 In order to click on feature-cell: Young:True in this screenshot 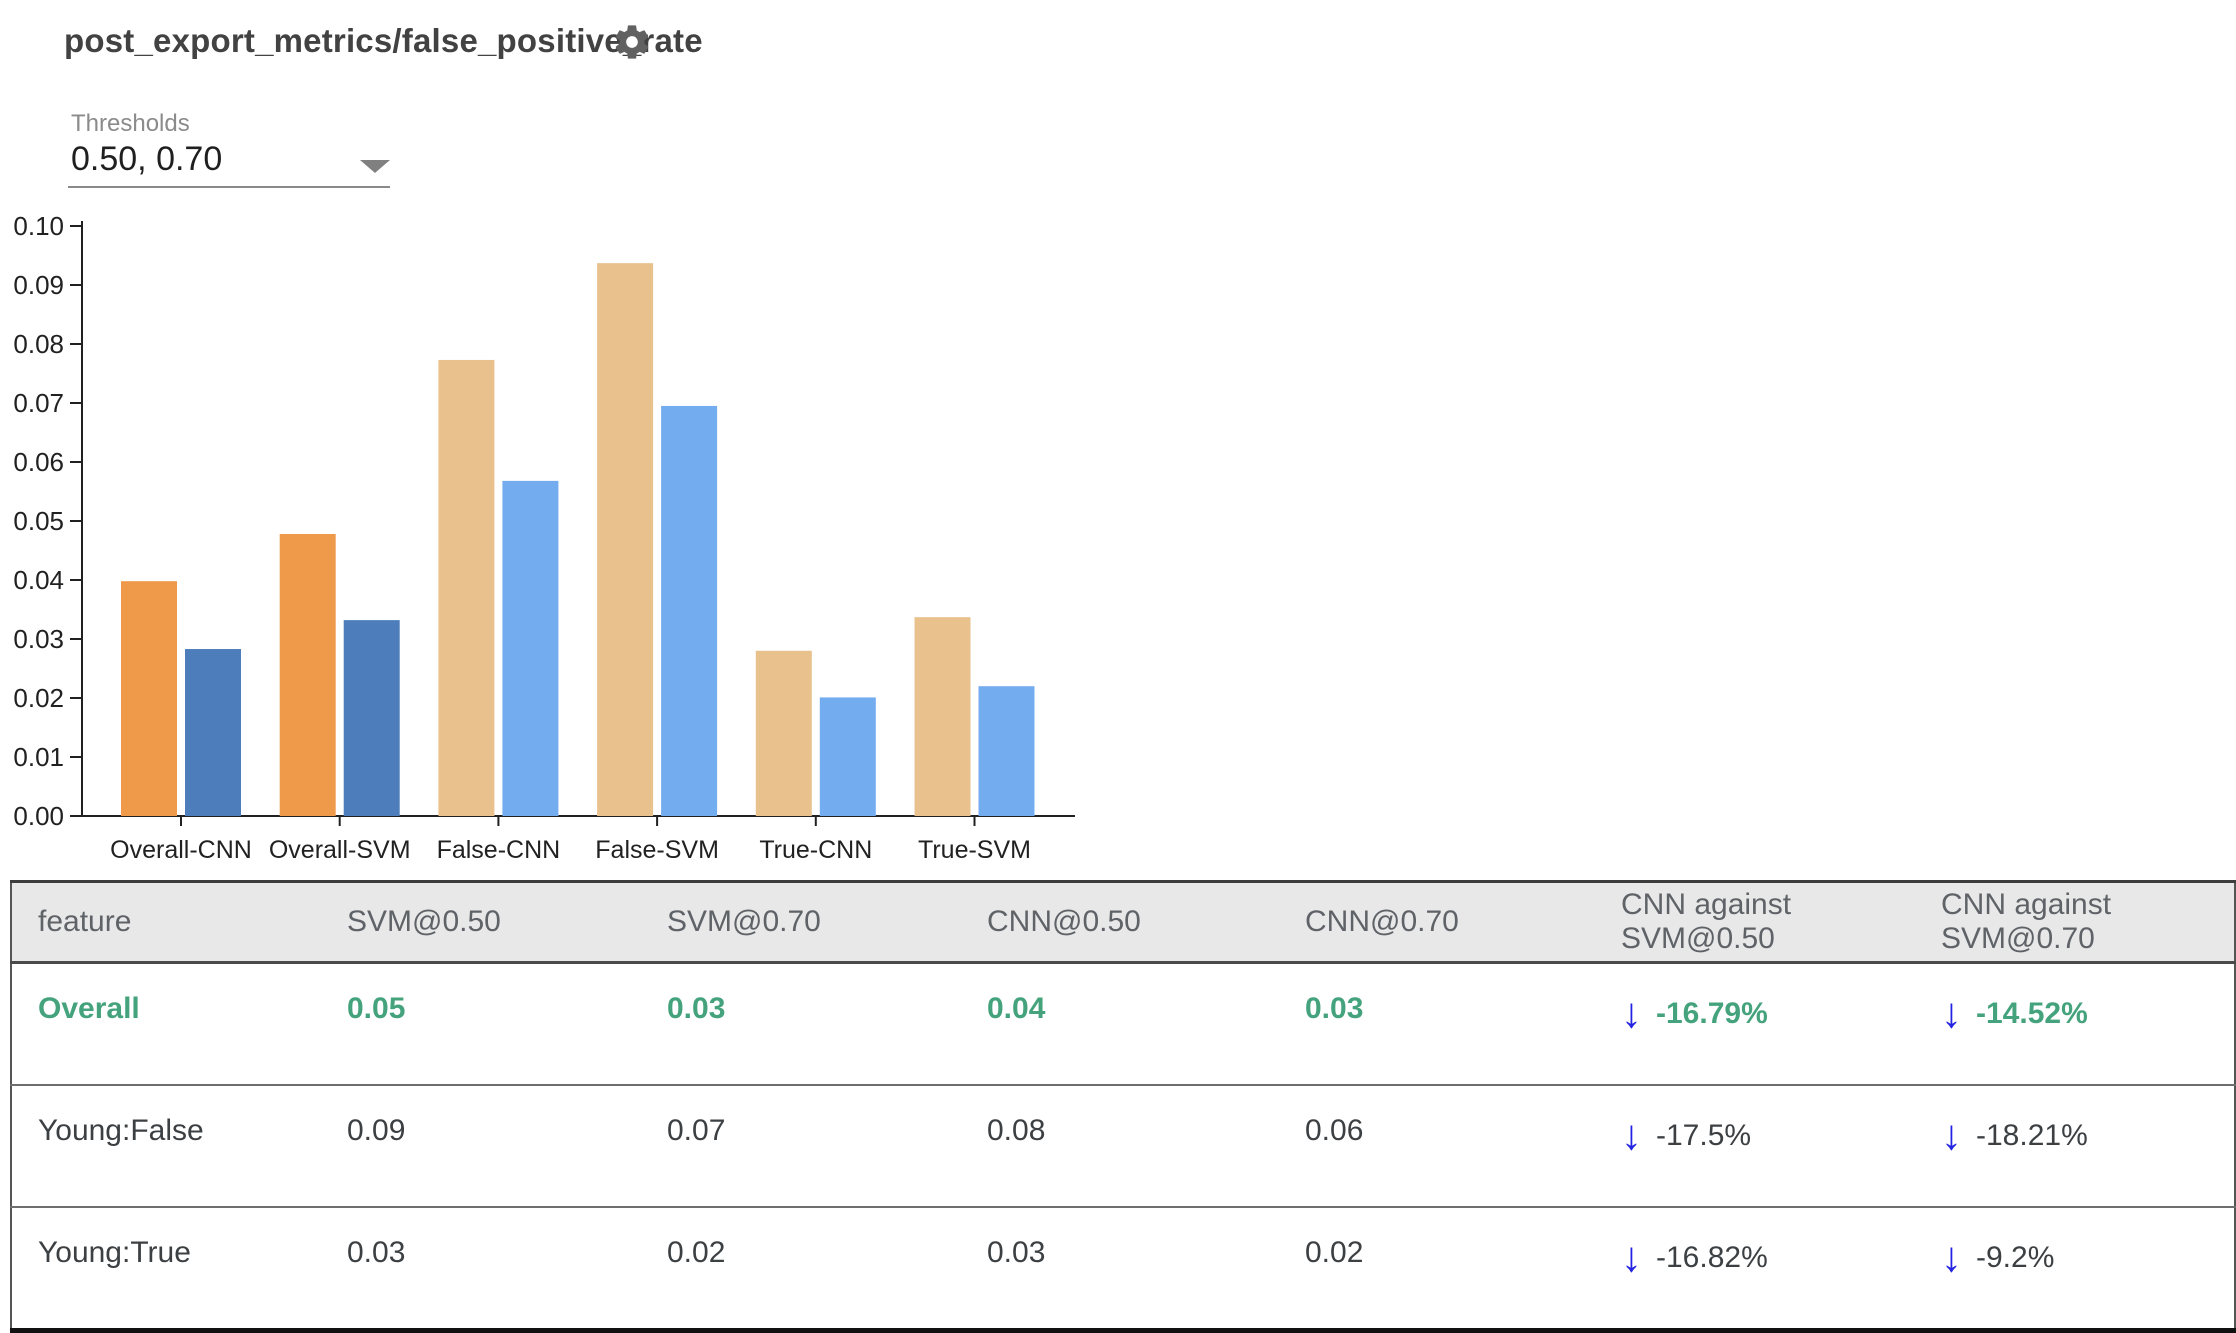, I will do `click(114, 1252)`.